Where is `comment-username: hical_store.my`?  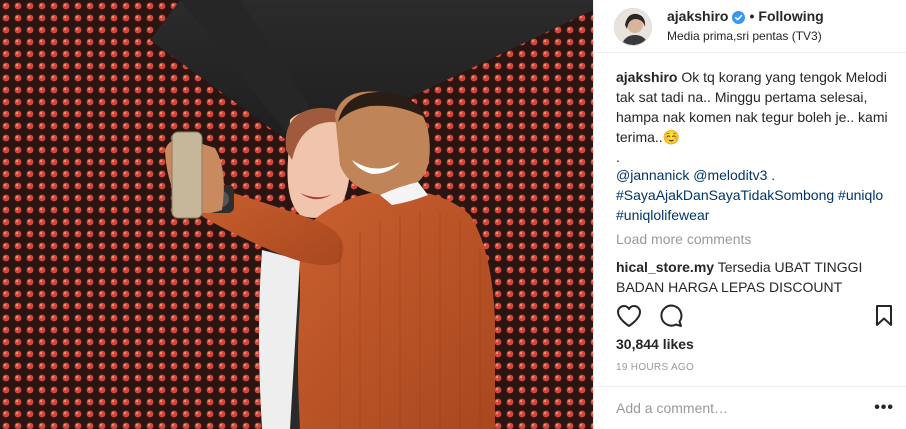 comment-username: hical_store.my is located at coordinates (665, 267).